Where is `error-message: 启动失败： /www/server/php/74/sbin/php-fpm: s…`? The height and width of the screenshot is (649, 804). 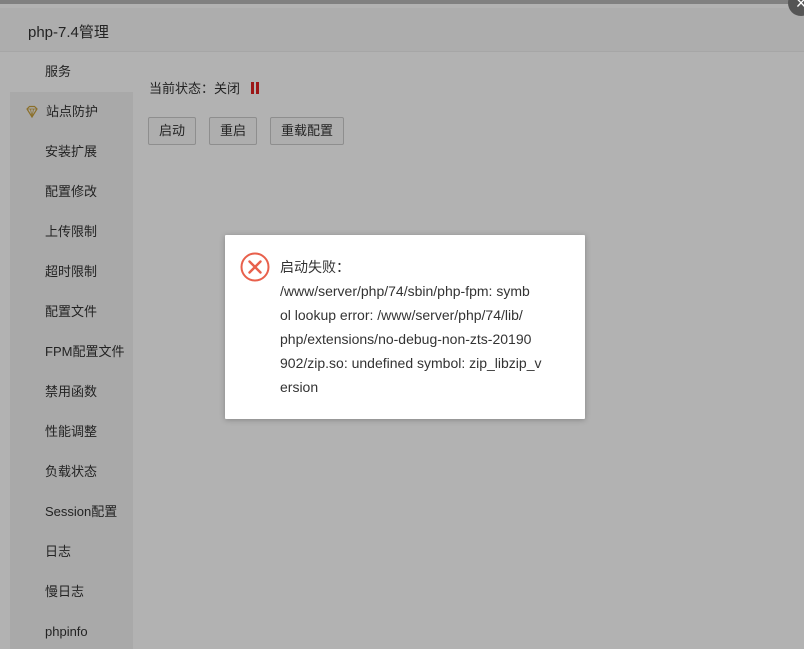
error-message: 启动失败： /www/server/php/74/sbin/php-fpm: s… is located at coordinates (425, 327).